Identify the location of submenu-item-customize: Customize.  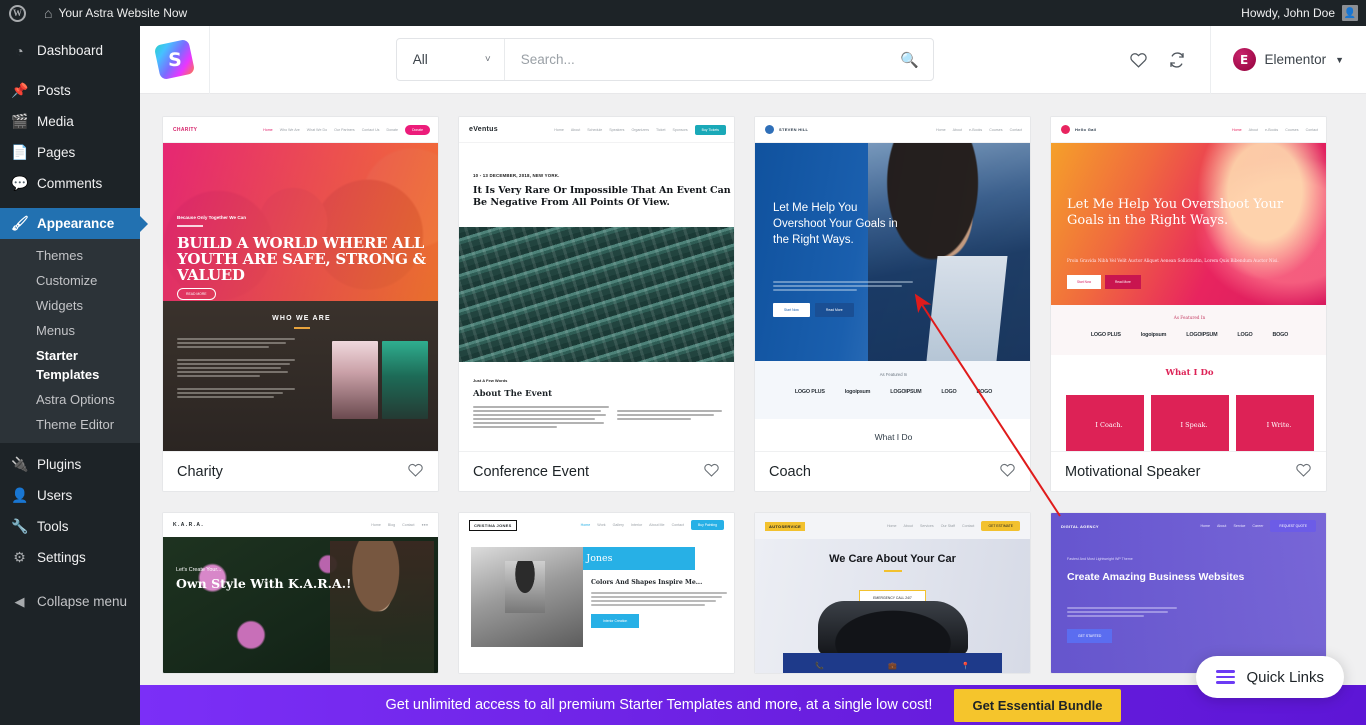
(70, 280).